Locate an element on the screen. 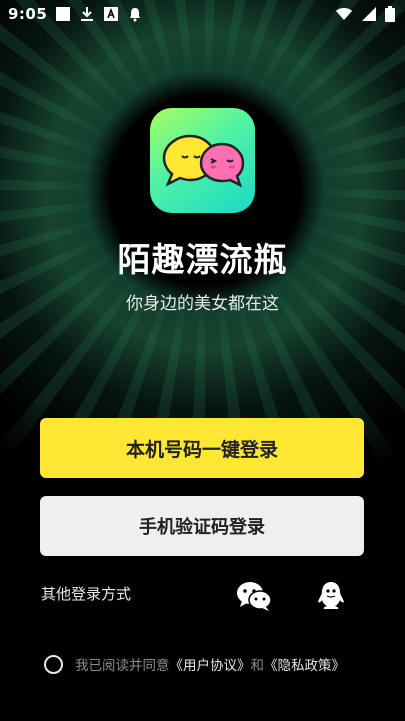 The height and width of the screenshot is (721, 405). status-time: 9:05 is located at coordinates (28, 14).